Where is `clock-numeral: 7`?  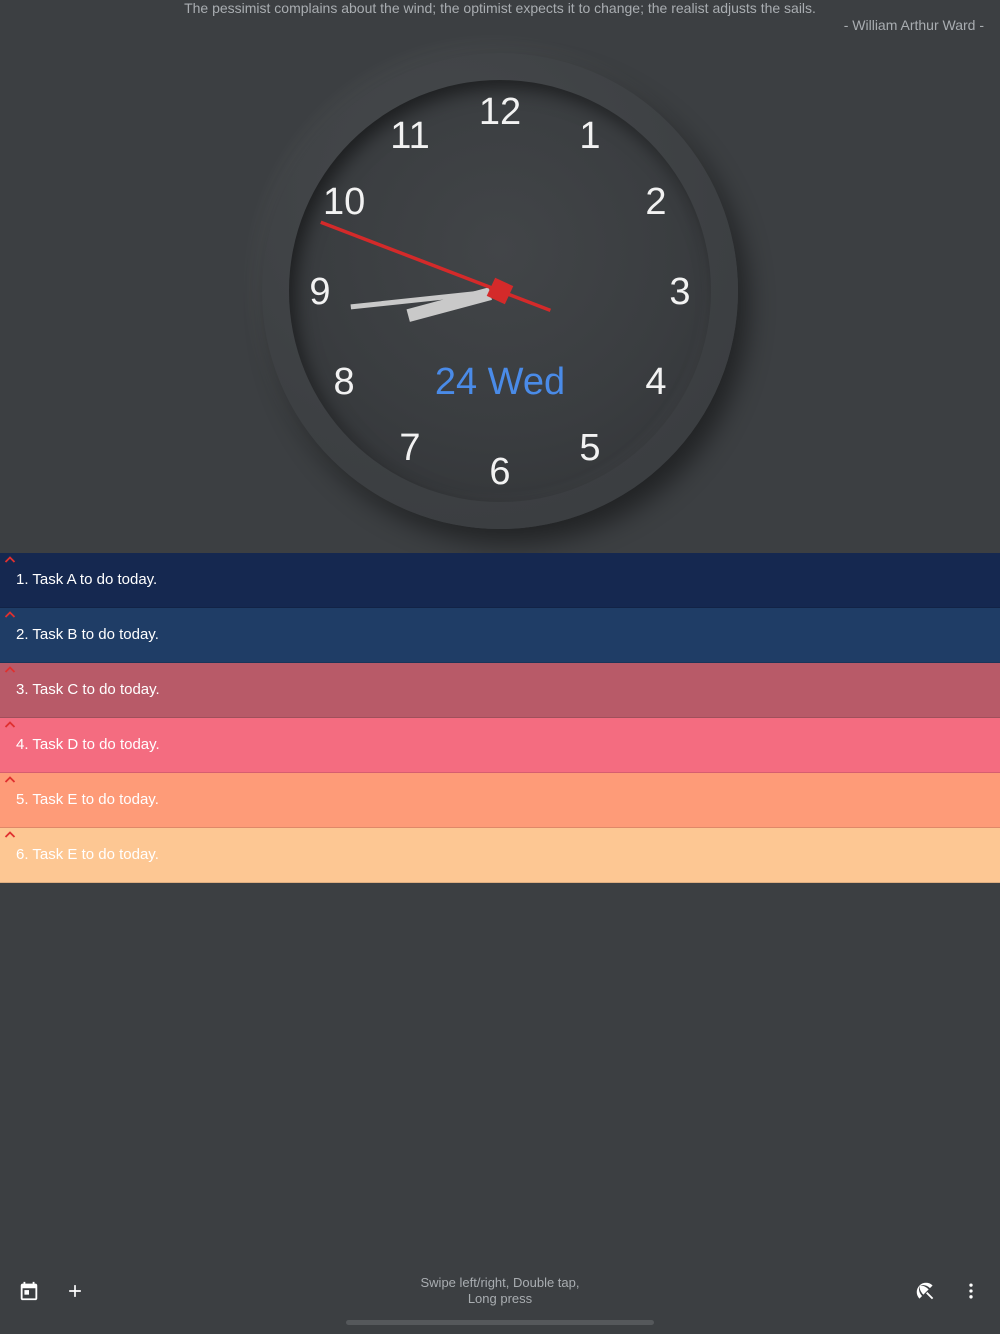 clock-numeral: 7 is located at coordinates (409, 448).